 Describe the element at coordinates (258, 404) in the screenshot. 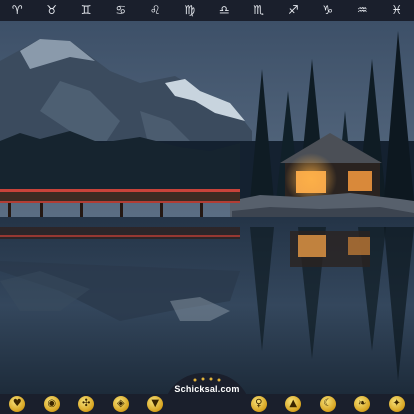

I see `woman-icon: ♀` at that location.